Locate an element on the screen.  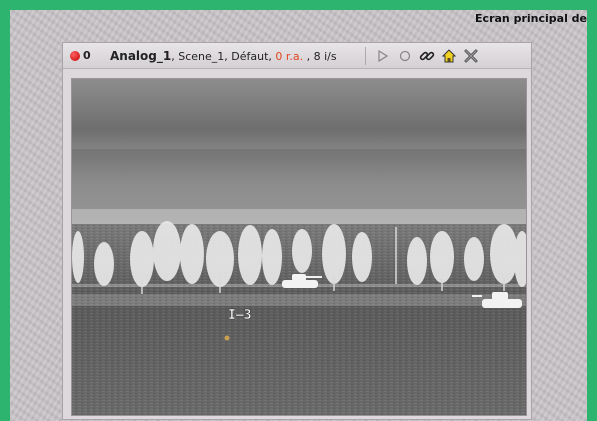
toolbar-icons is located at coordinates (429, 56).